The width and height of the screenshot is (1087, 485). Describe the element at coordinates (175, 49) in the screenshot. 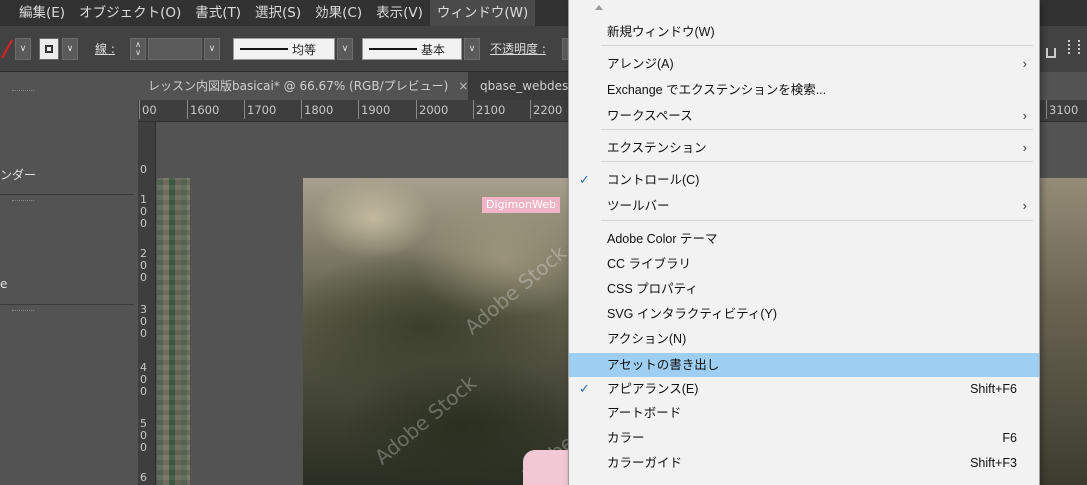

I see `stroke-weight-field` at that location.